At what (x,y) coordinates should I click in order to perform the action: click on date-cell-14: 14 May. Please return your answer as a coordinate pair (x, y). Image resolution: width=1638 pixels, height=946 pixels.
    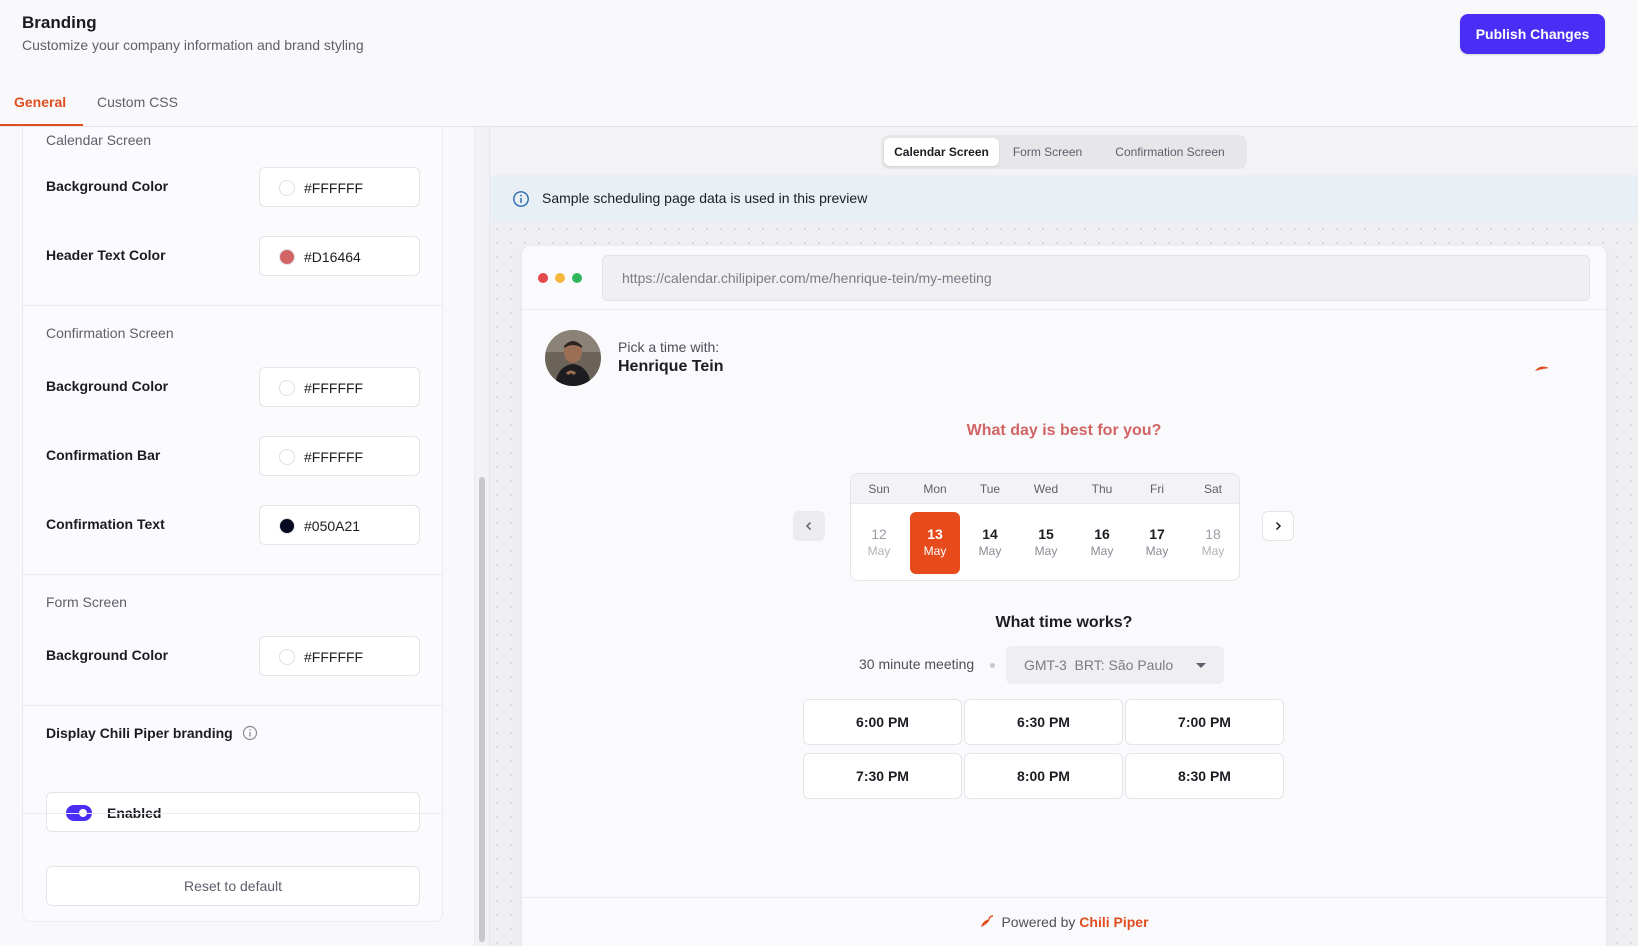
    Looking at the image, I should click on (990, 543).